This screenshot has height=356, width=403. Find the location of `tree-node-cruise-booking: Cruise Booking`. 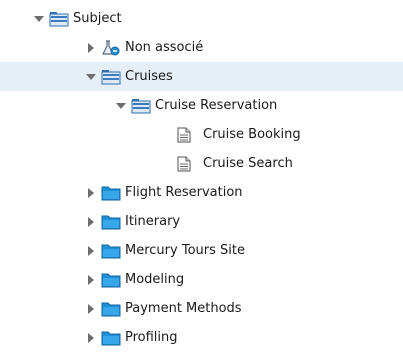

tree-node-cruise-booking: Cruise Booking is located at coordinates (201, 134).